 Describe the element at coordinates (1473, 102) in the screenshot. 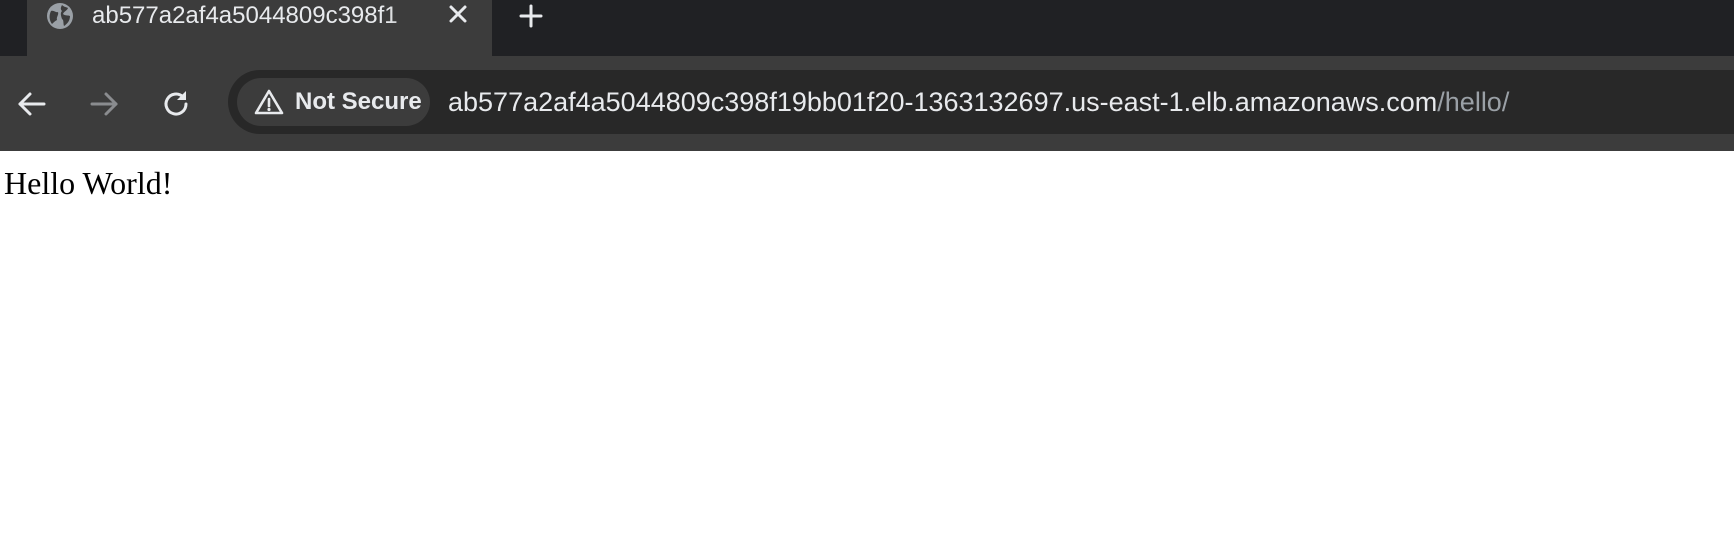

I see `url-path: /hello/` at that location.